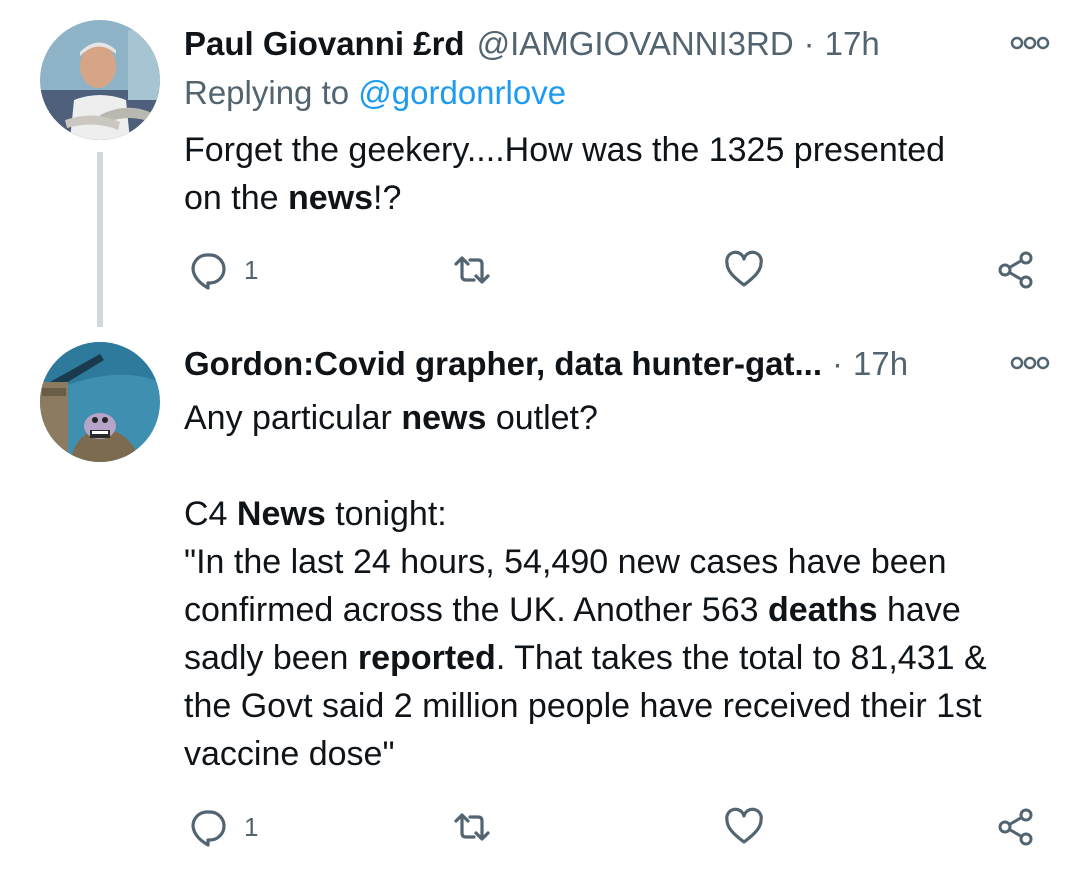  I want to click on replying-to: Replying to @gordonrlove, so click(375, 93).